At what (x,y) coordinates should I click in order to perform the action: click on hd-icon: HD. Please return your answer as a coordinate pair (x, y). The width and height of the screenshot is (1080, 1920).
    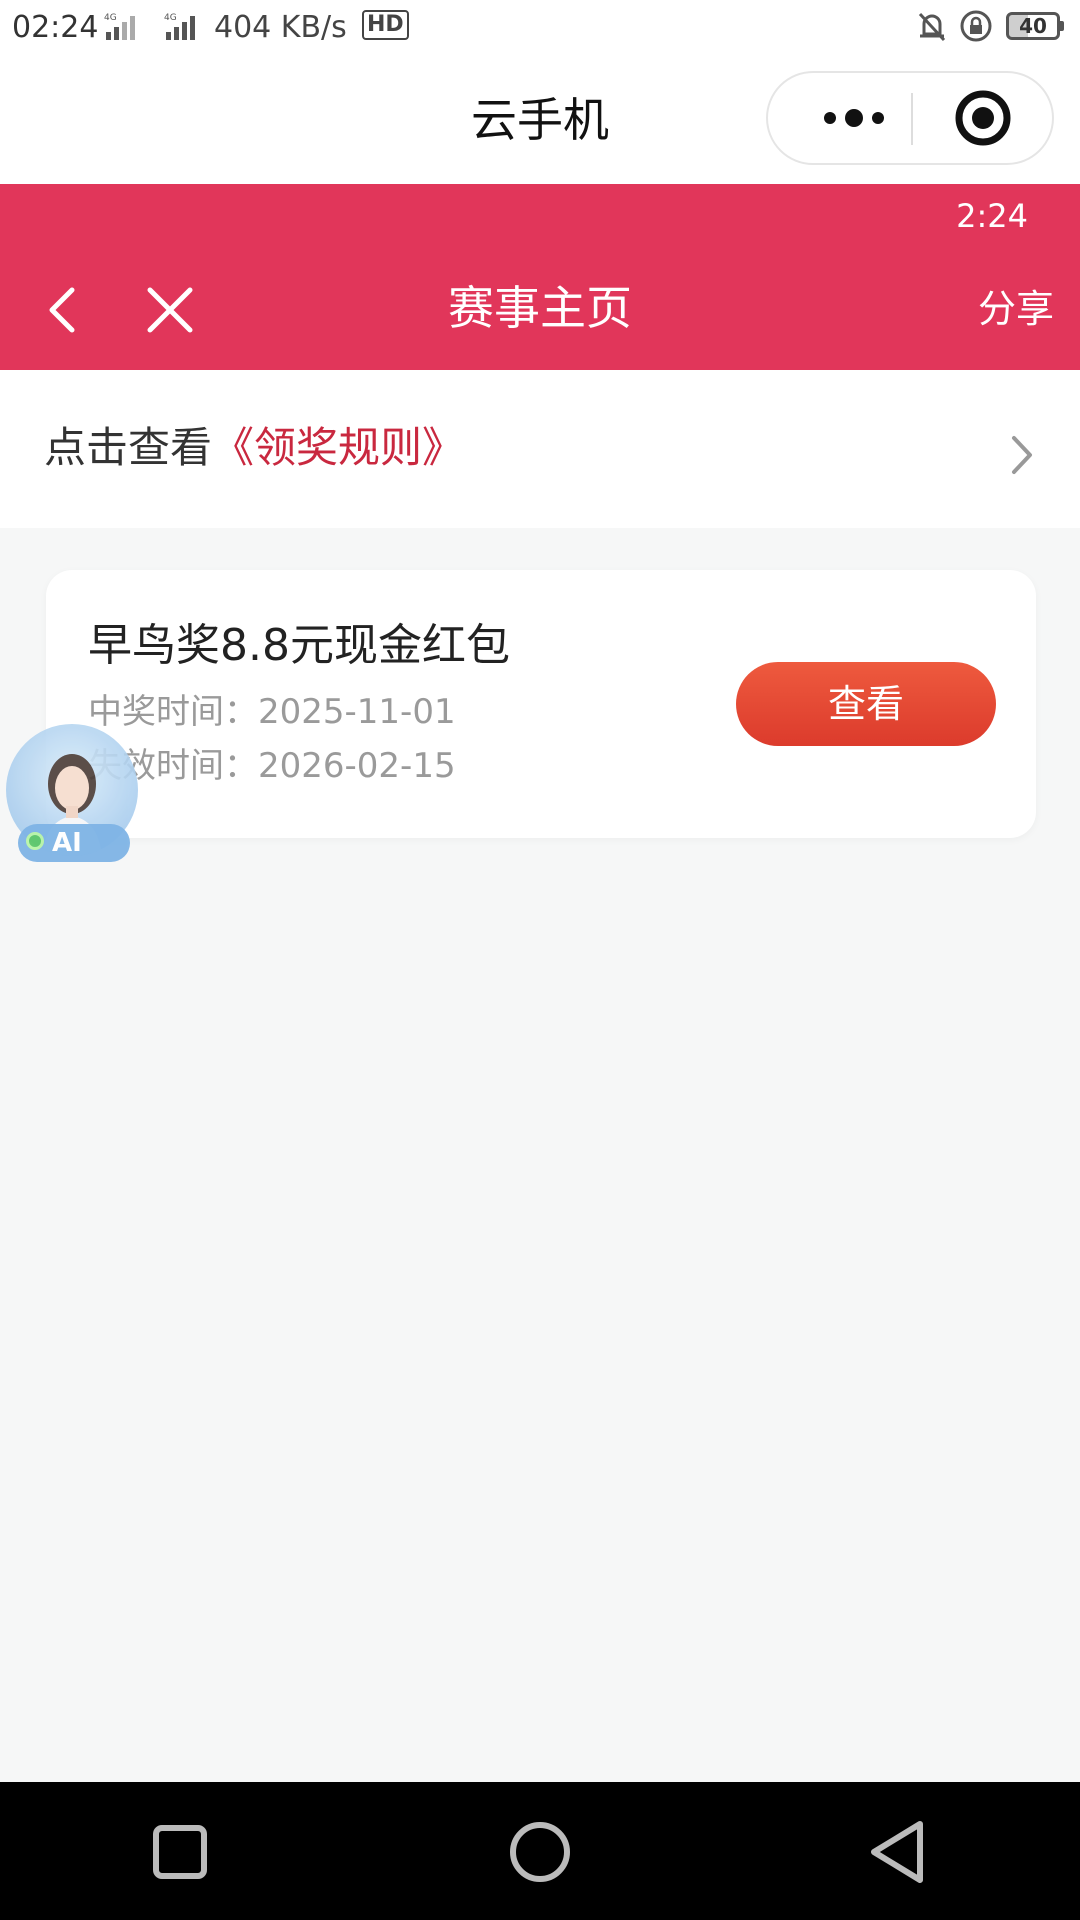
    Looking at the image, I should click on (385, 25).